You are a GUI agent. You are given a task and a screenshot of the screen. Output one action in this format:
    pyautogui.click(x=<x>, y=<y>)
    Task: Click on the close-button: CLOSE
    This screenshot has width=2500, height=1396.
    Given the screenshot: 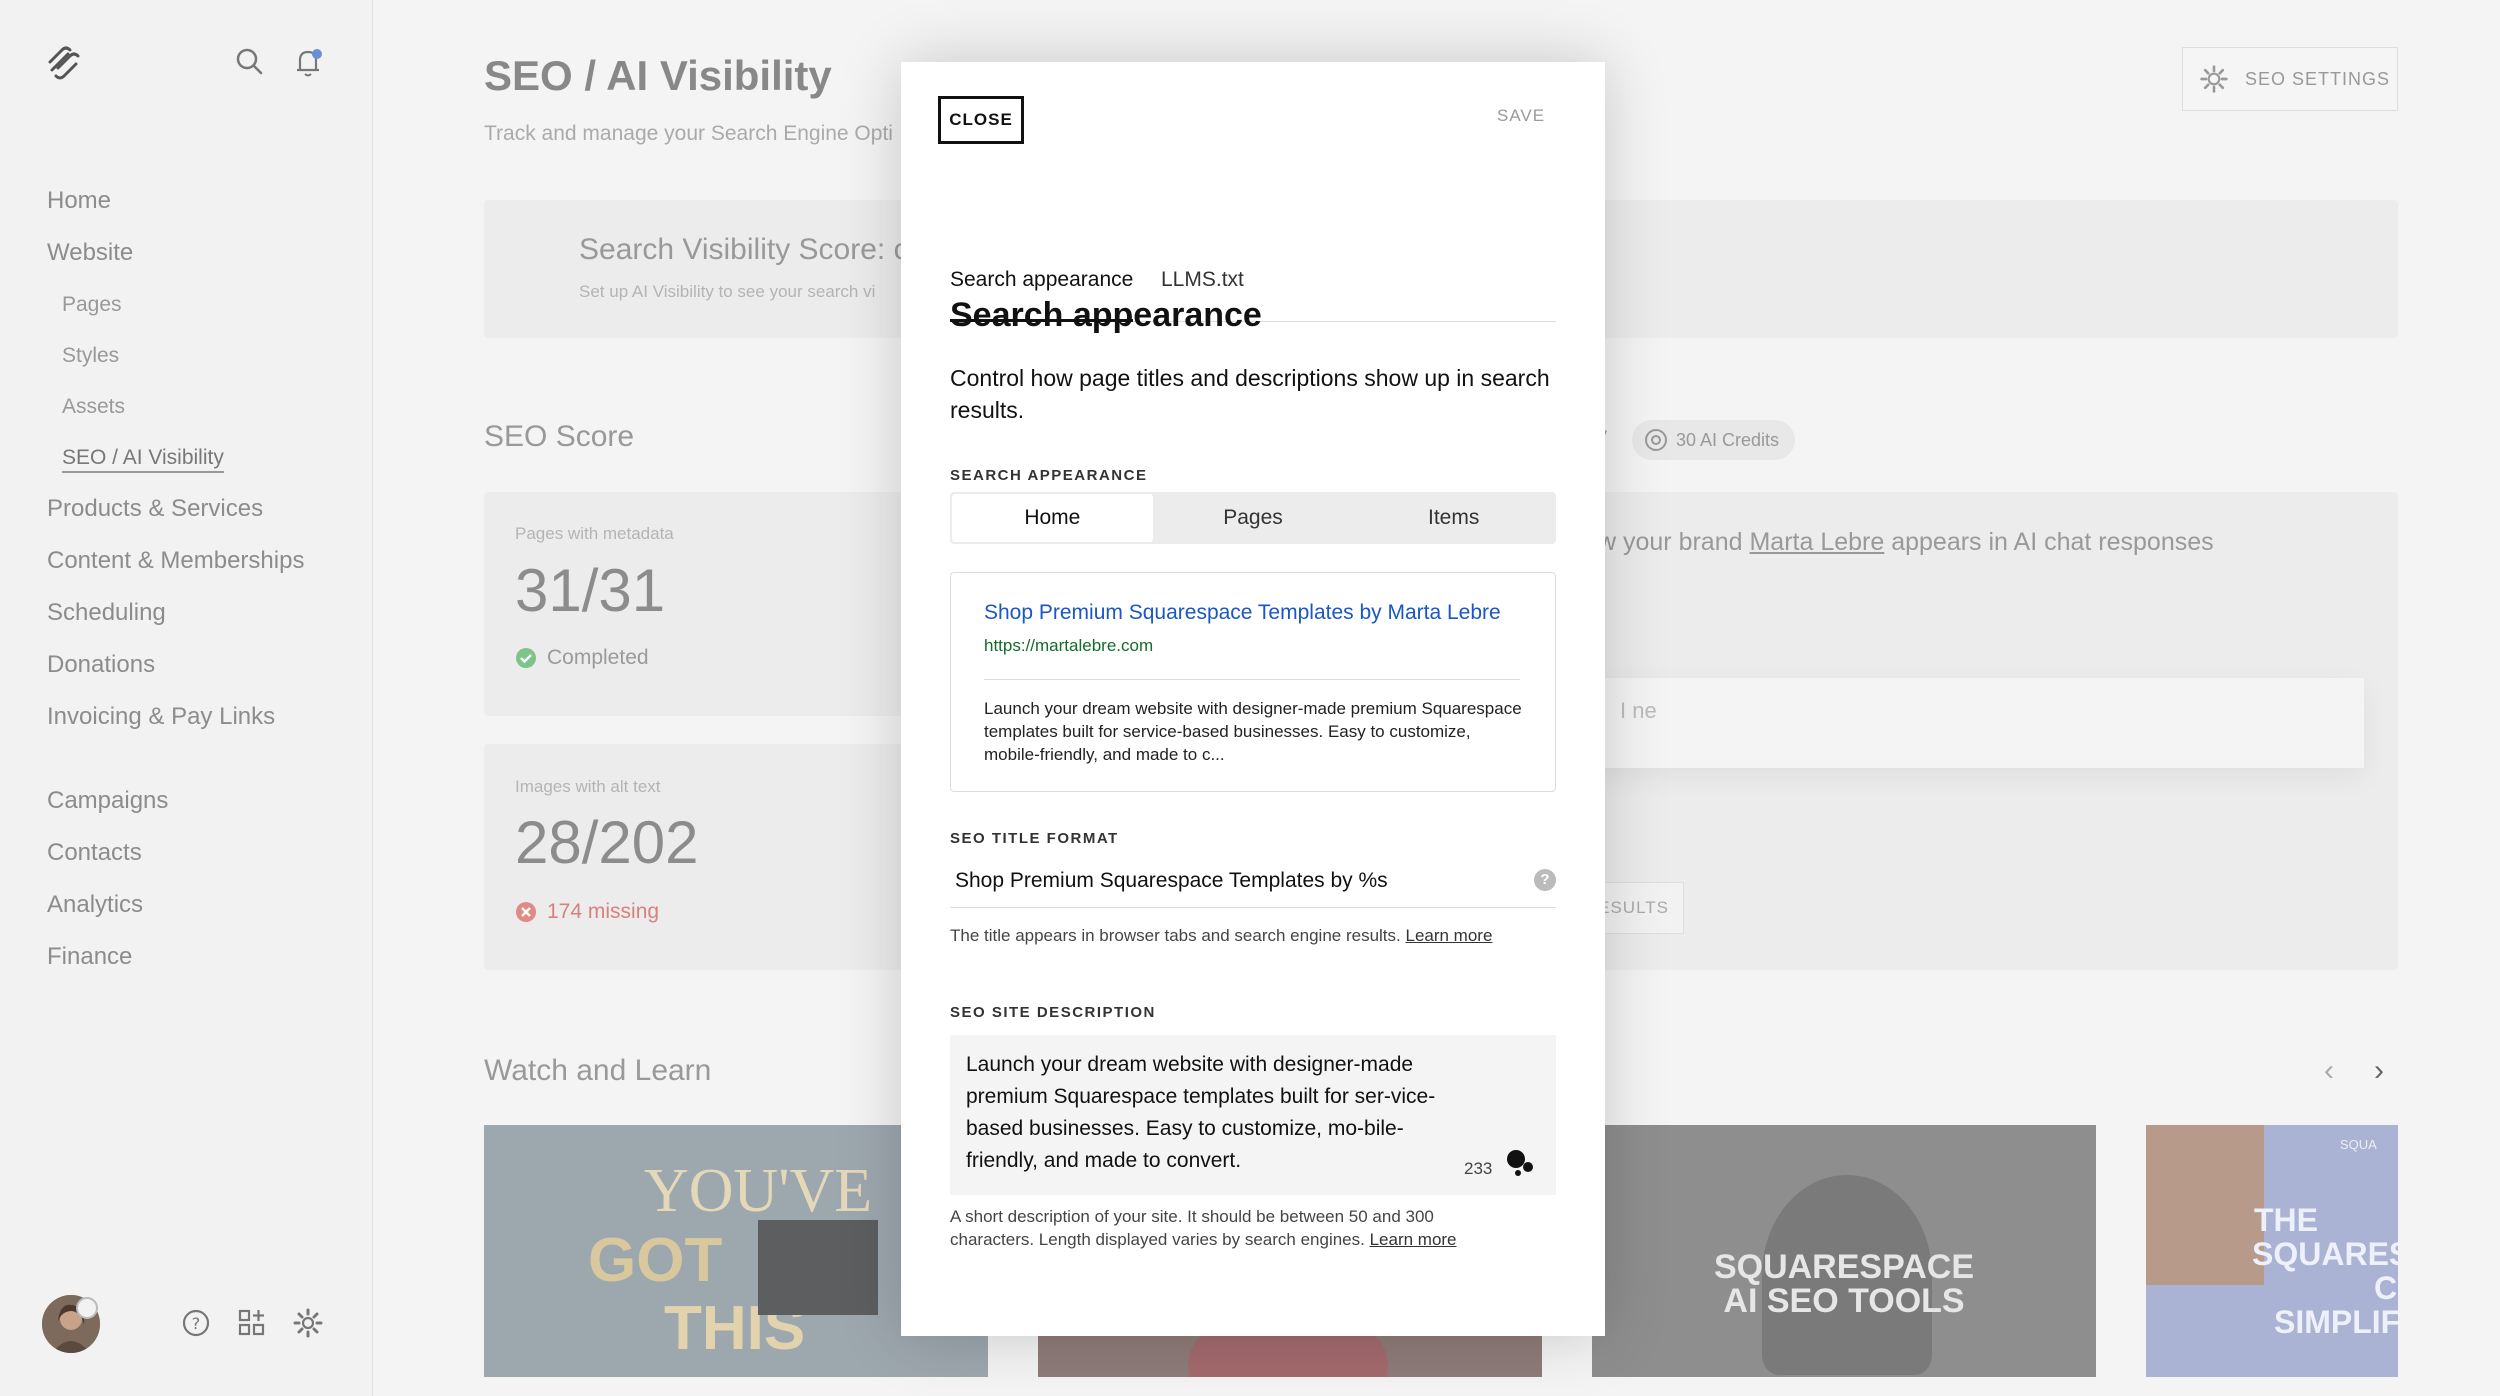 What is the action you would take?
    pyautogui.click(x=981, y=120)
    